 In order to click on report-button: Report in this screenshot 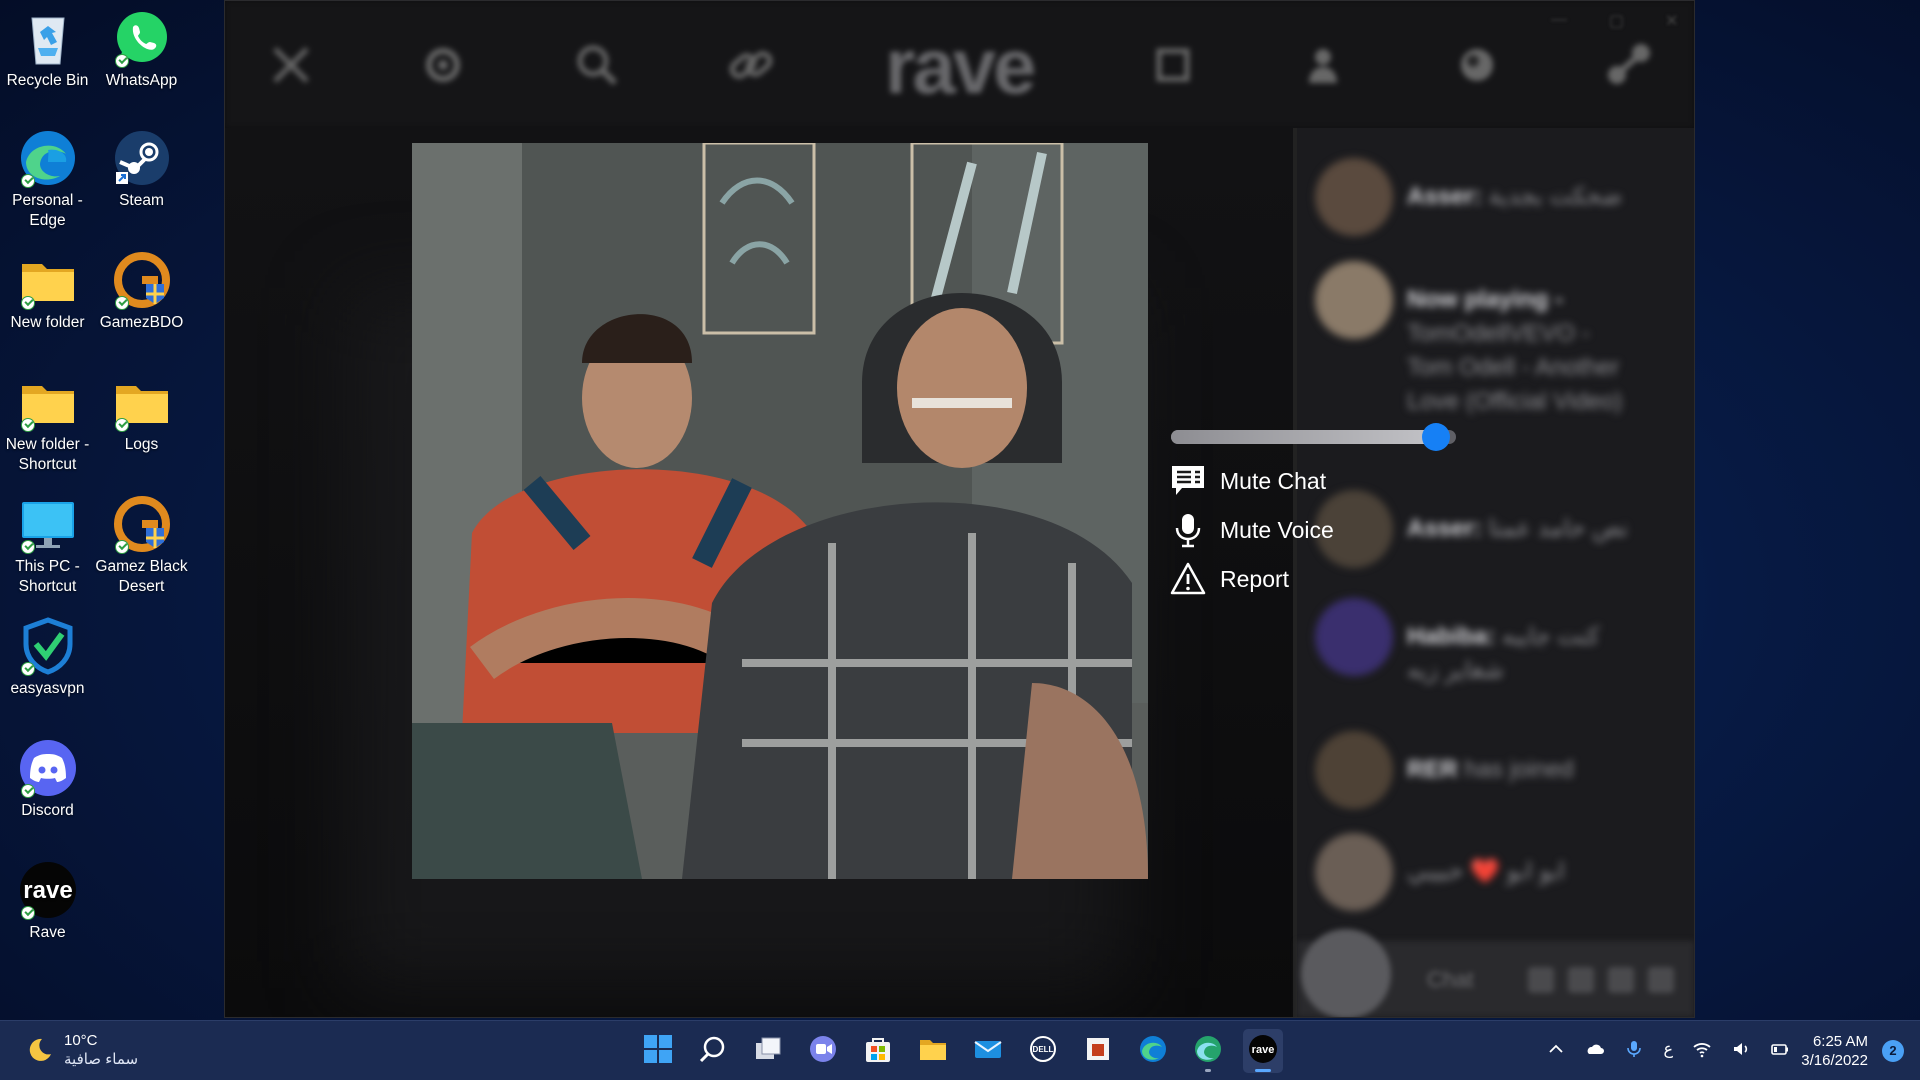, I will do `click(1229, 579)`.